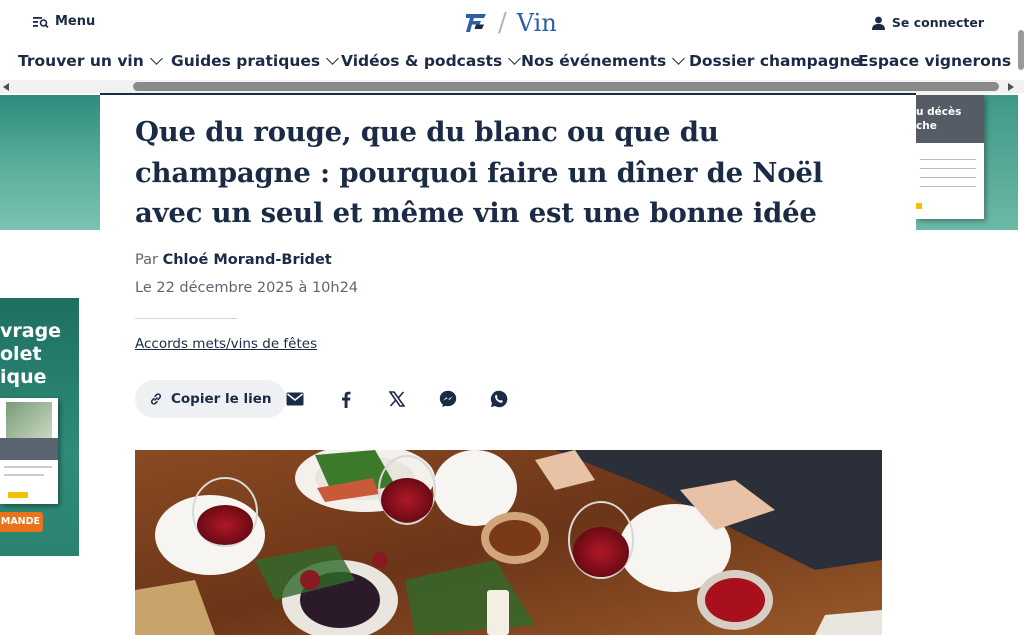 The image size is (1024, 635). What do you see at coordinates (566, 86) in the screenshot?
I see `scrollbar-thumb` at bounding box center [566, 86].